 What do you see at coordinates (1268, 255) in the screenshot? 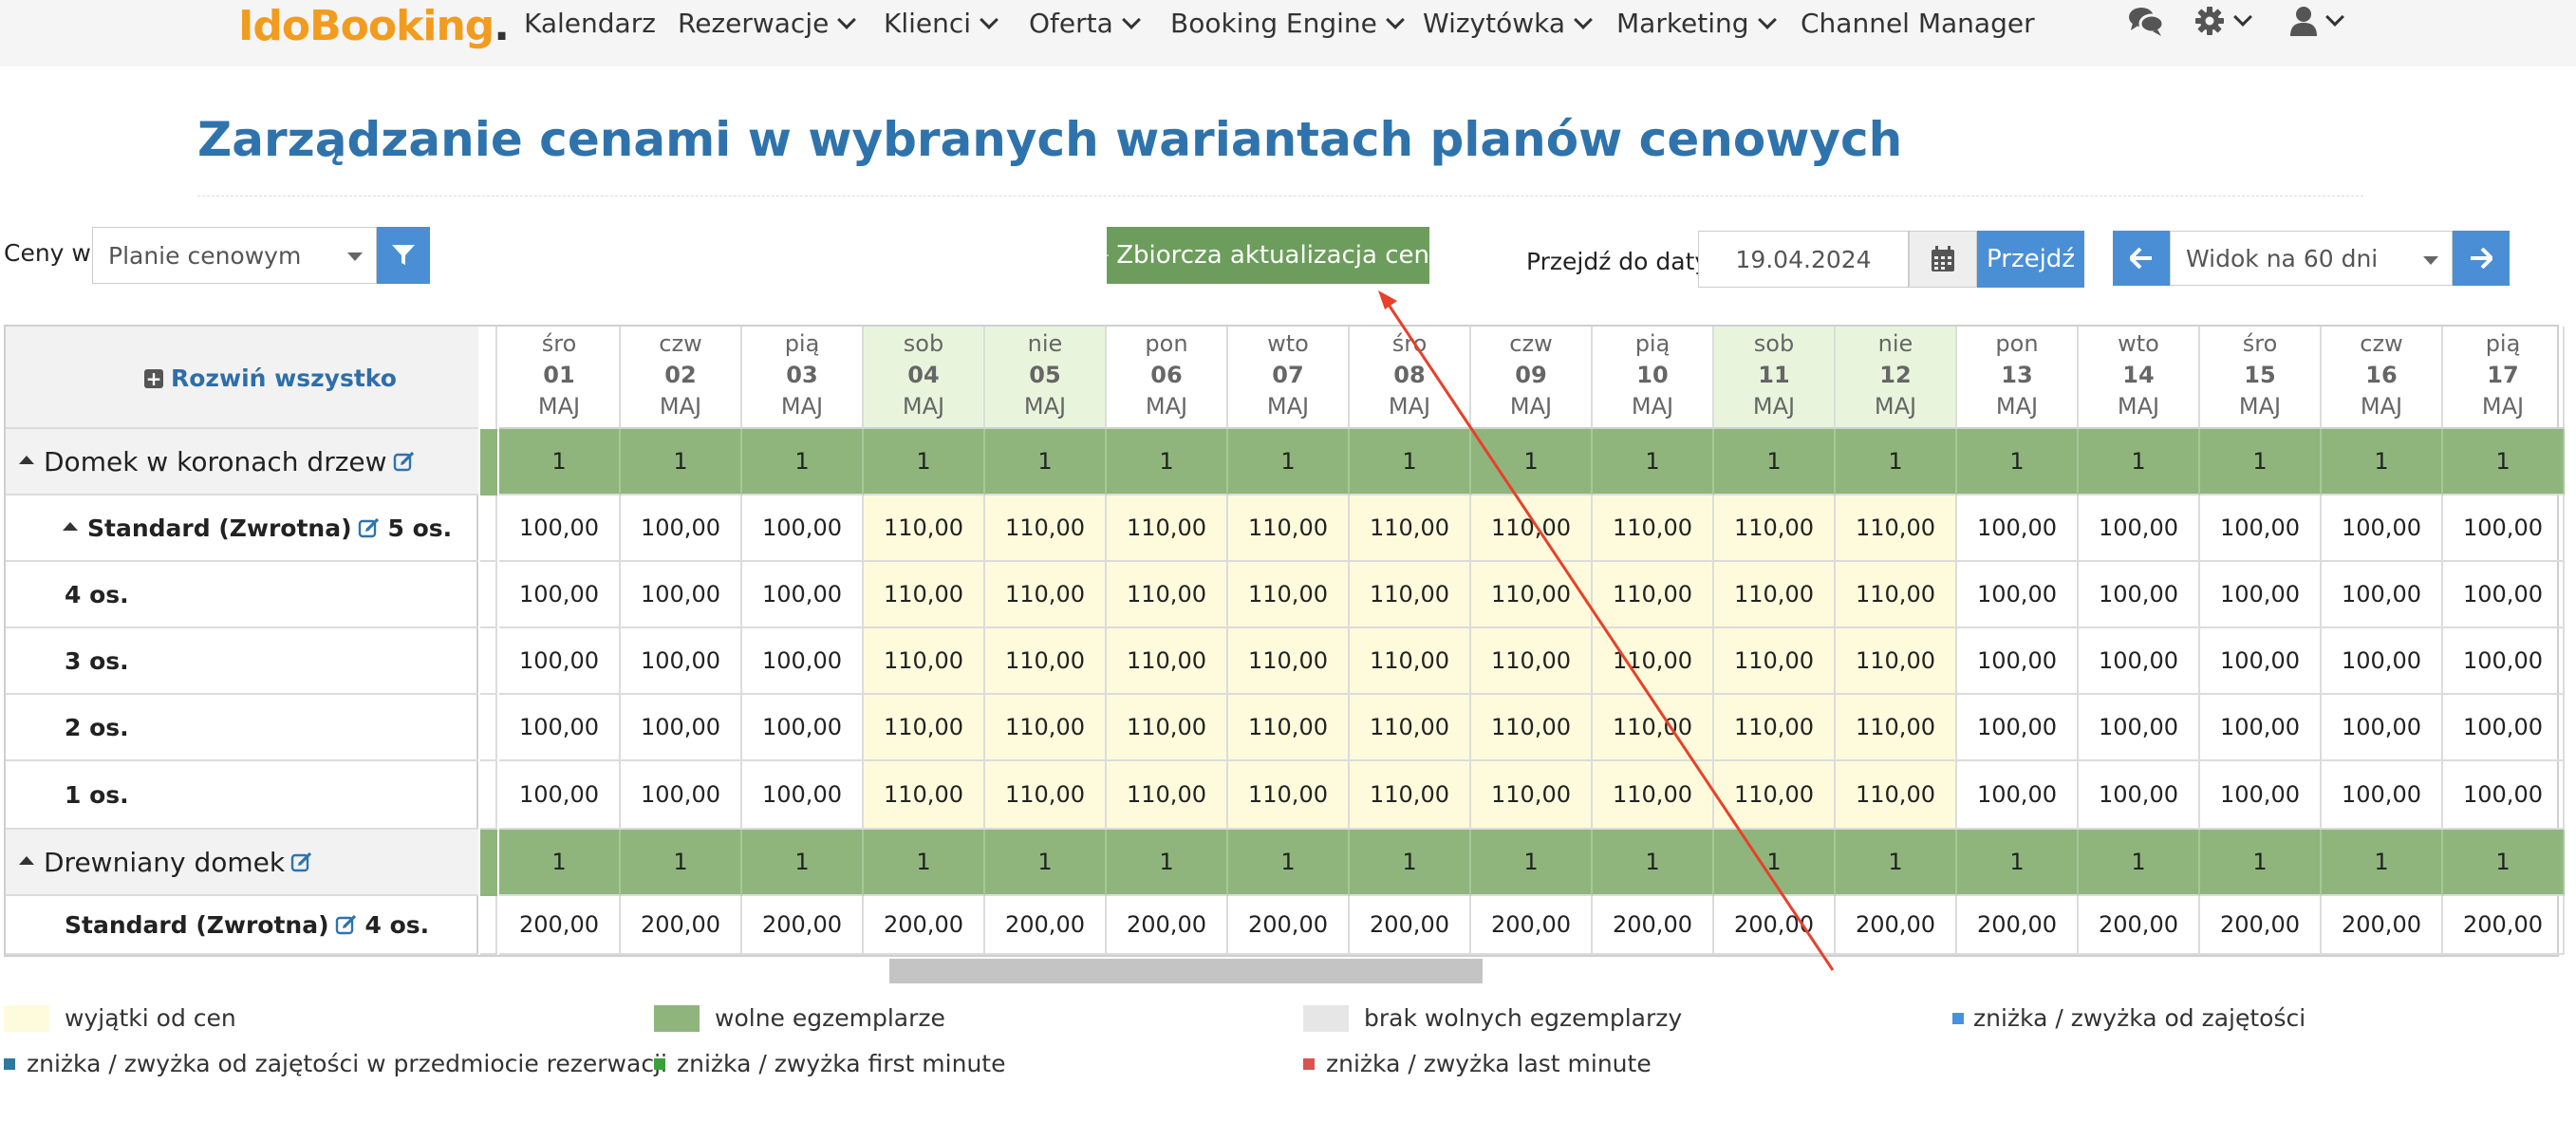
I see `bulk-price-update-button: Zbiorcza aktualizacja cen` at bounding box center [1268, 255].